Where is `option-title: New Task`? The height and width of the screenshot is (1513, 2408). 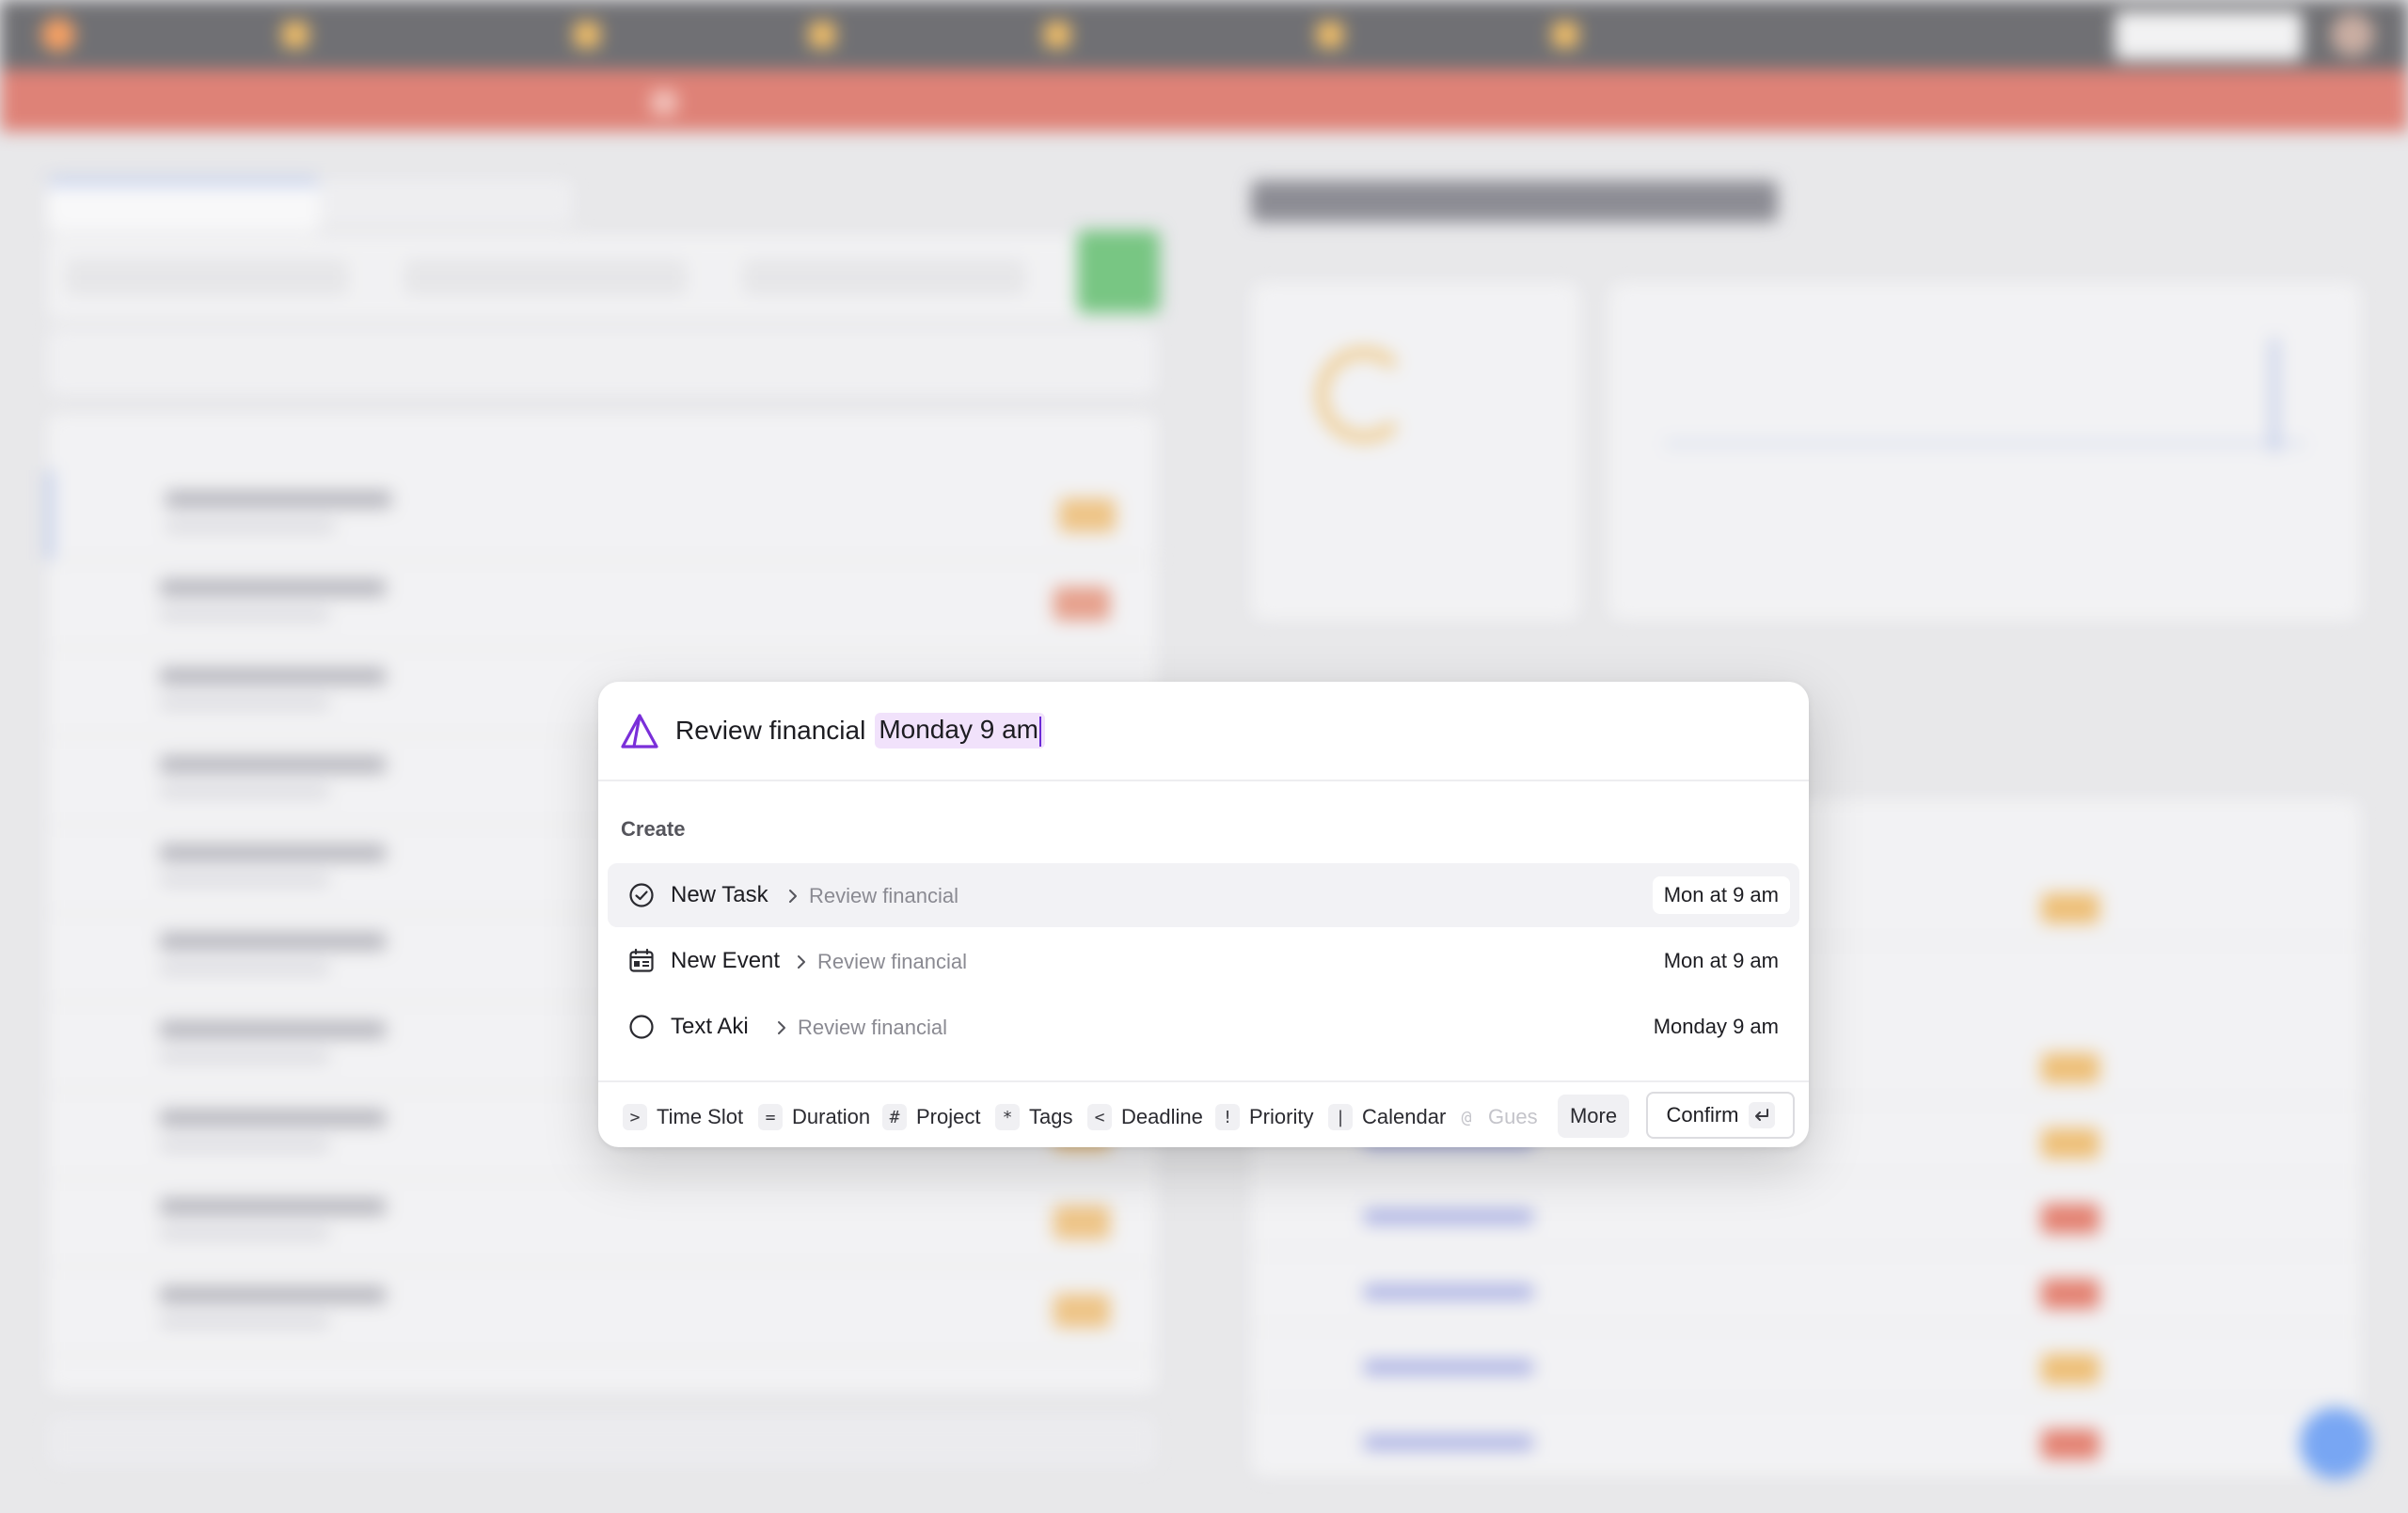
option-title: New Task is located at coordinates (719, 894).